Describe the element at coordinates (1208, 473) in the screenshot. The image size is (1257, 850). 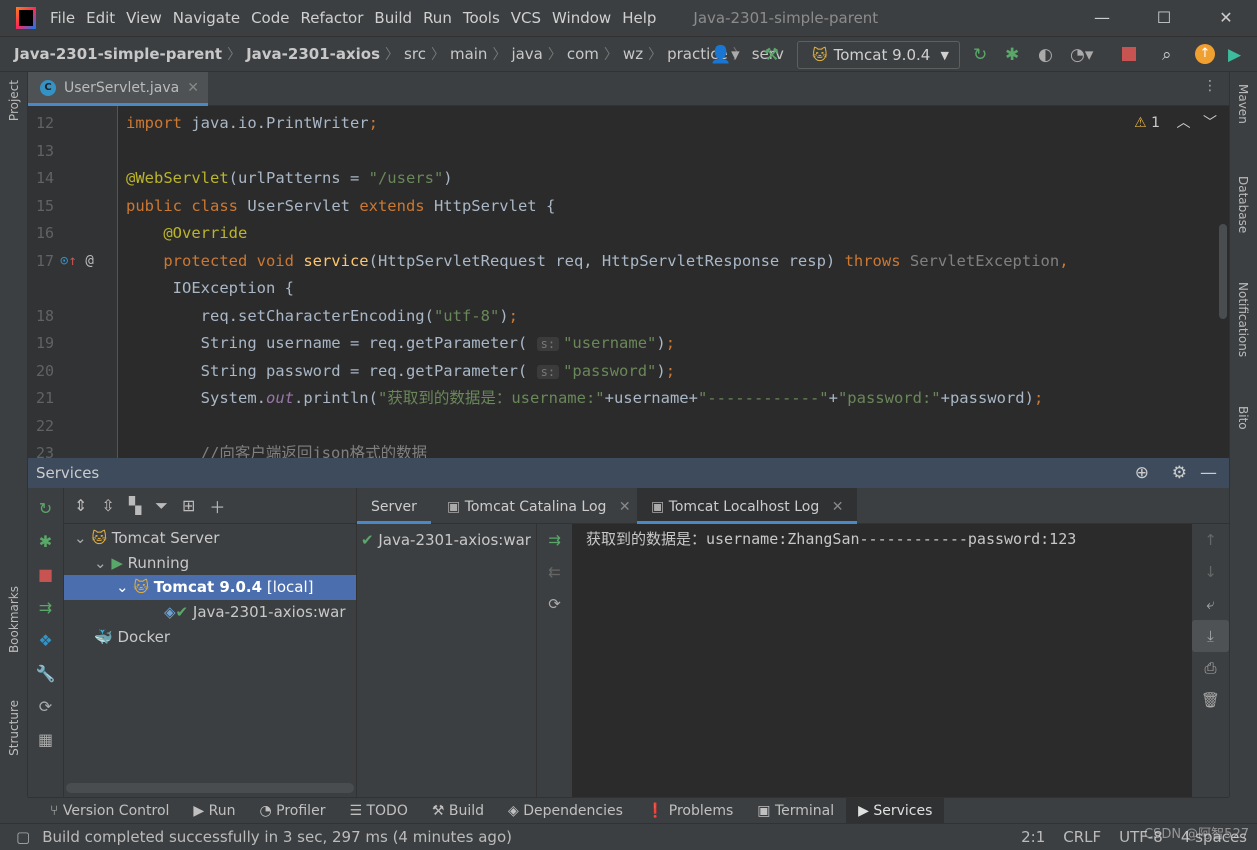
I see `minimize-panel-icon: —` at that location.